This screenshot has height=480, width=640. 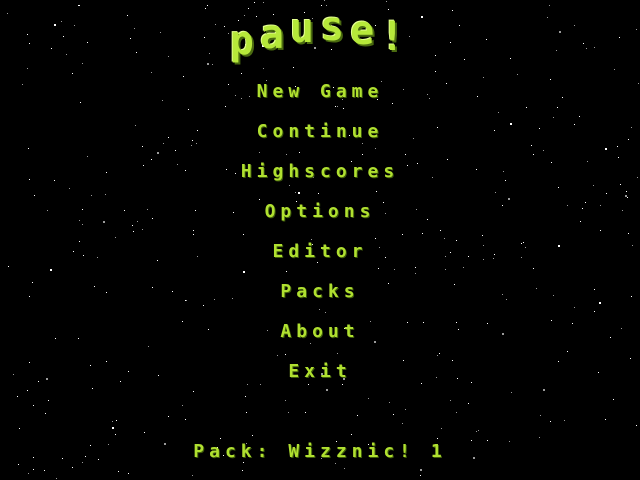 What do you see at coordinates (320, 132) in the screenshot?
I see `menu-item-continue: Continue` at bounding box center [320, 132].